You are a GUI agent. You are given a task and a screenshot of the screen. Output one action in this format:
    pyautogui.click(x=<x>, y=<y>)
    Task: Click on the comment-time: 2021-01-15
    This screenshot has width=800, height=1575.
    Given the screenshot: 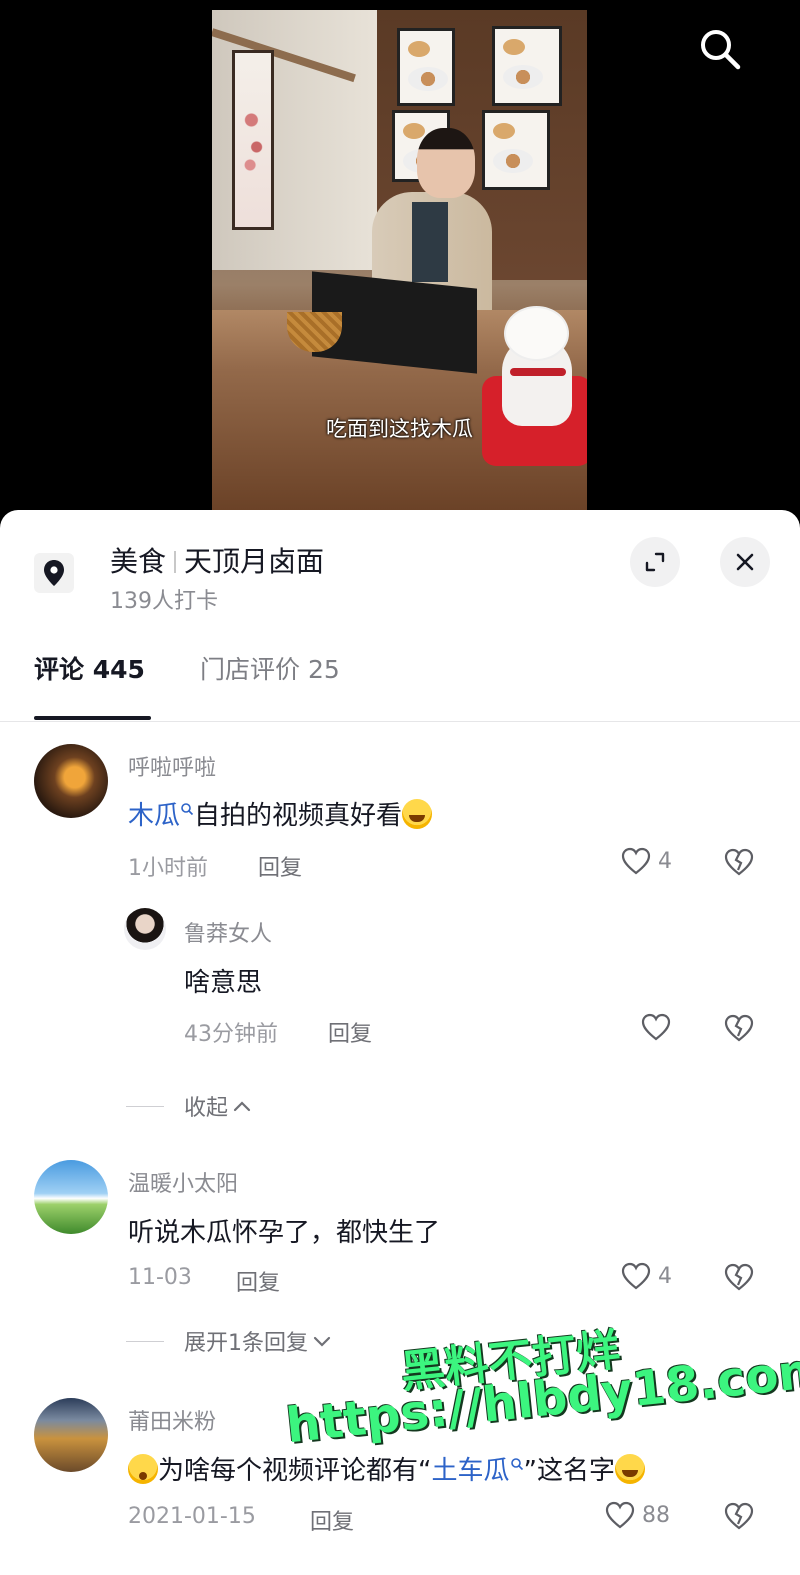 What is the action you would take?
    pyautogui.click(x=192, y=1516)
    